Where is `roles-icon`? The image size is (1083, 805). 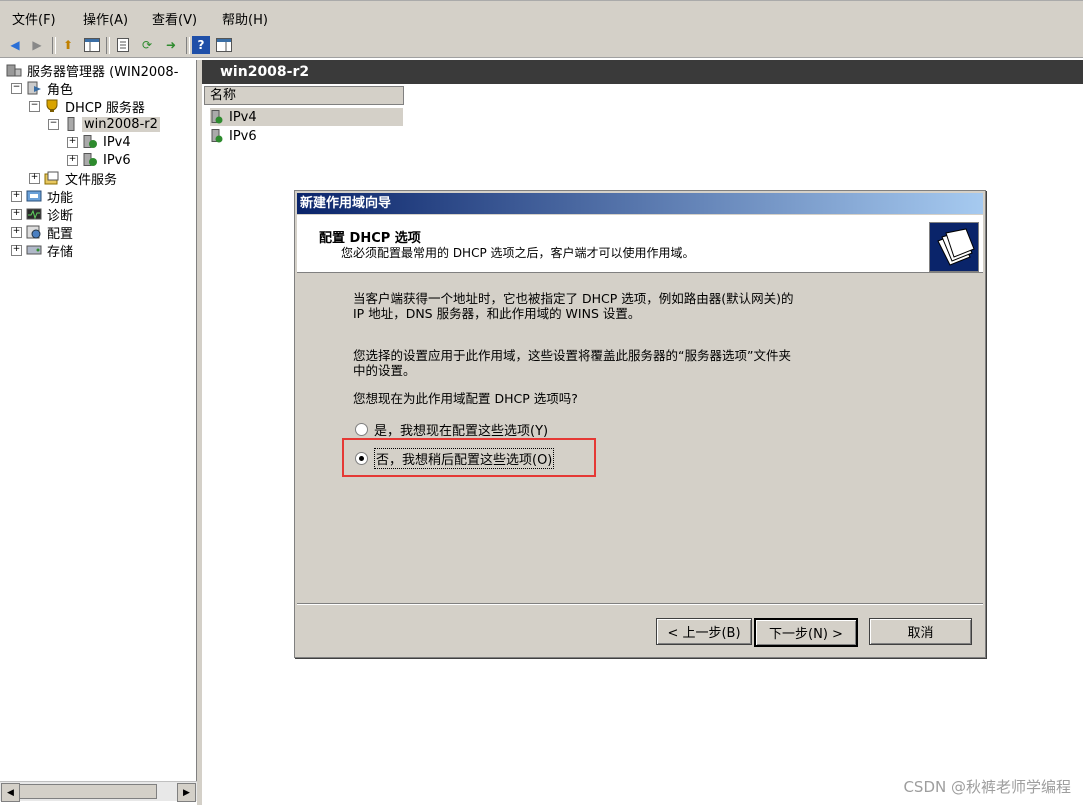
roles-icon is located at coordinates (34, 88).